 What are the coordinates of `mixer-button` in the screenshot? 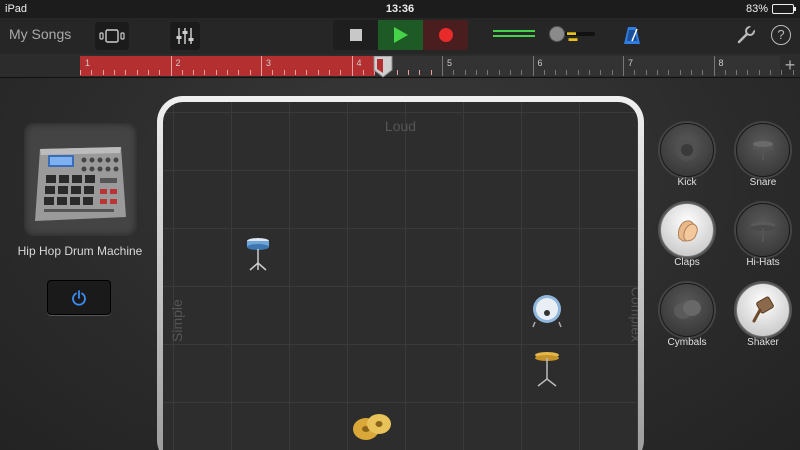 It's located at (185, 36).